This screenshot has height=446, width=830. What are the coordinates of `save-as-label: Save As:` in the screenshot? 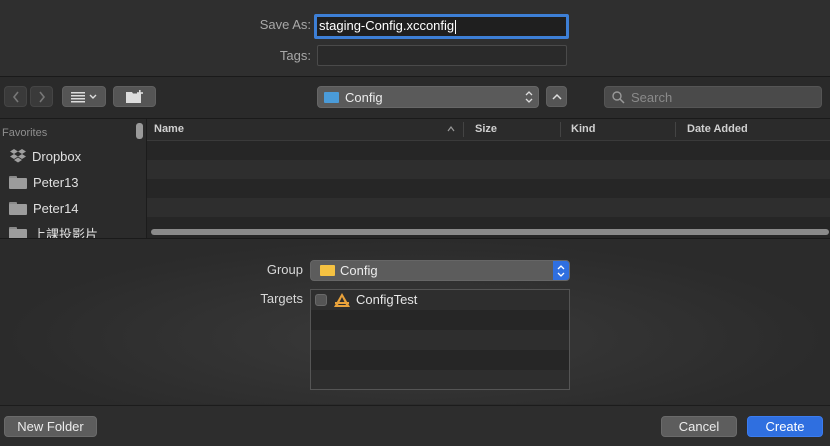 It's located at (285, 24).